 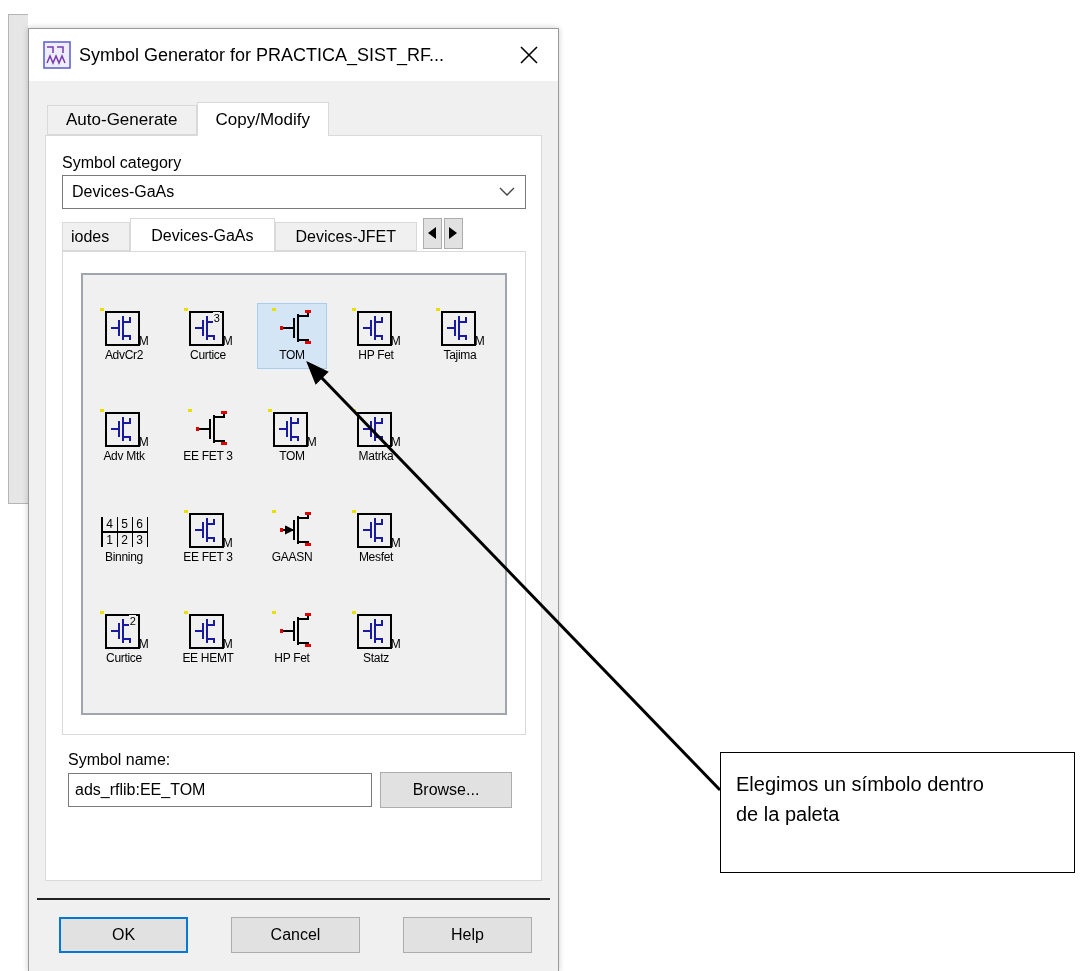 What do you see at coordinates (460, 336) in the screenshot?
I see `symbol-item: M Tajima` at bounding box center [460, 336].